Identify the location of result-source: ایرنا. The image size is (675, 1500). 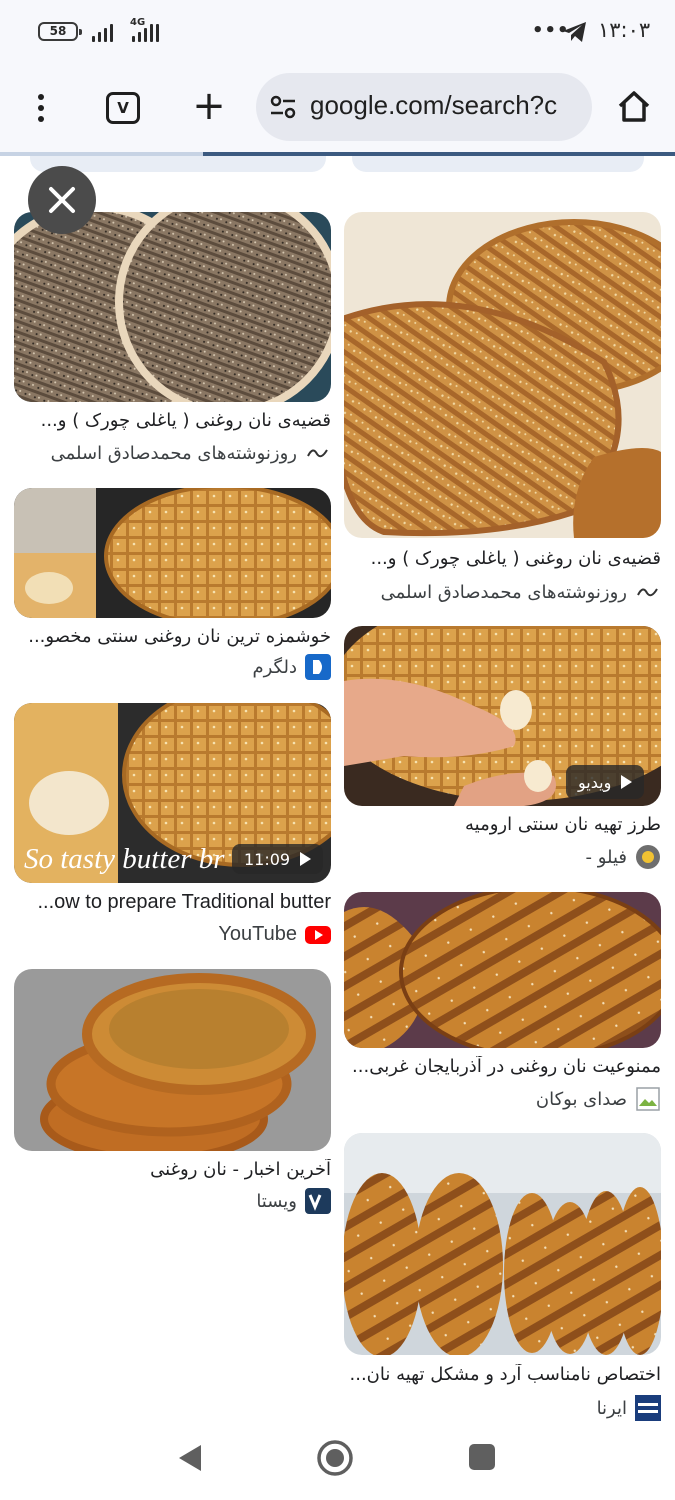
(629, 1408).